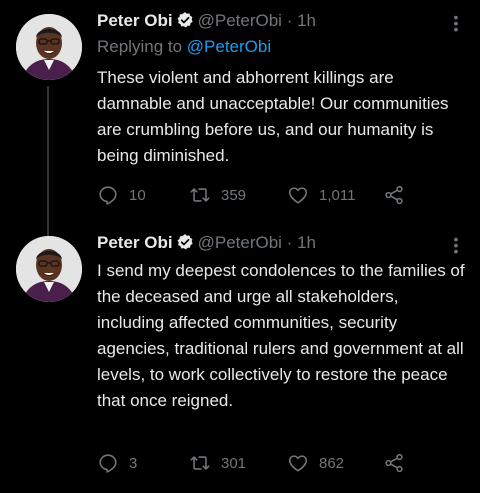 Image resolution: width=480 pixels, height=493 pixels. I want to click on reply-count: 3, so click(133, 463).